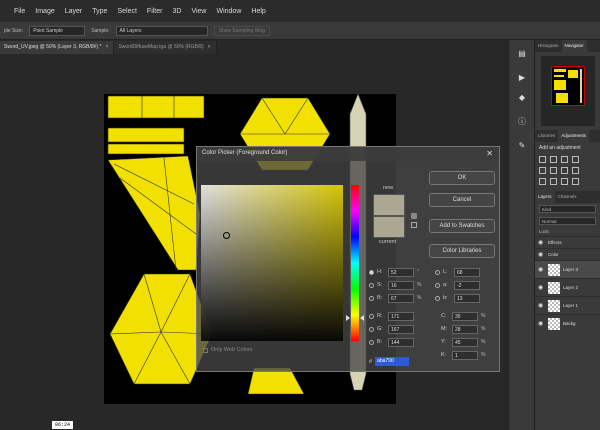  Describe the element at coordinates (567, 197) in the screenshot. I see `tab-channels: Channels` at that location.